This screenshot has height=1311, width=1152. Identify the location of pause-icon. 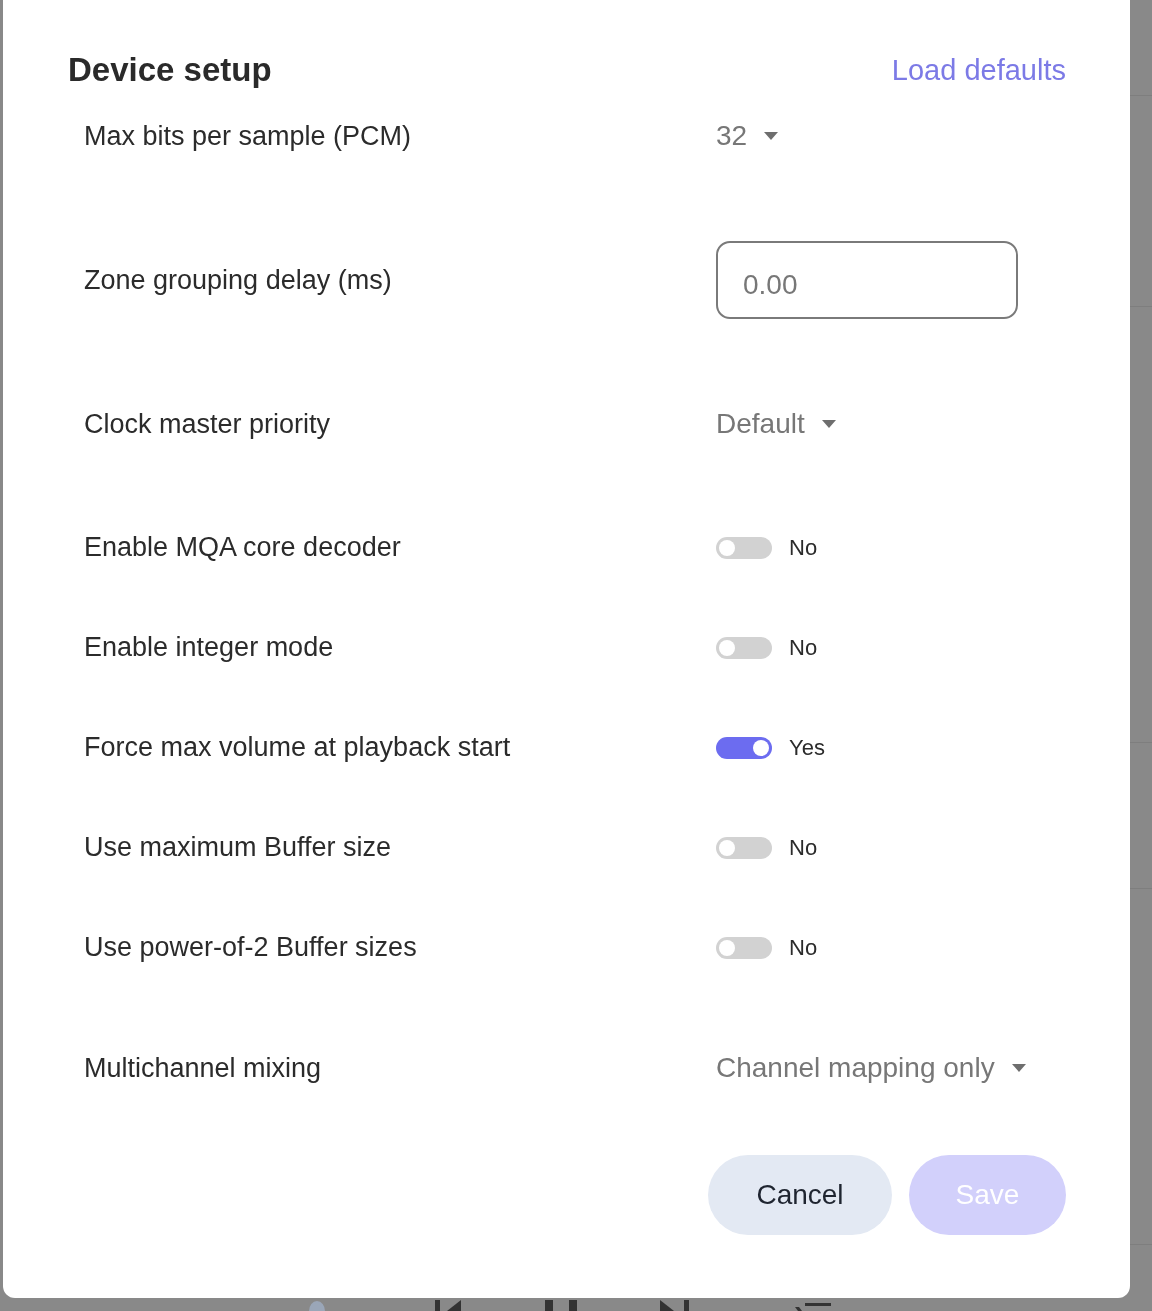
(561, 1304).